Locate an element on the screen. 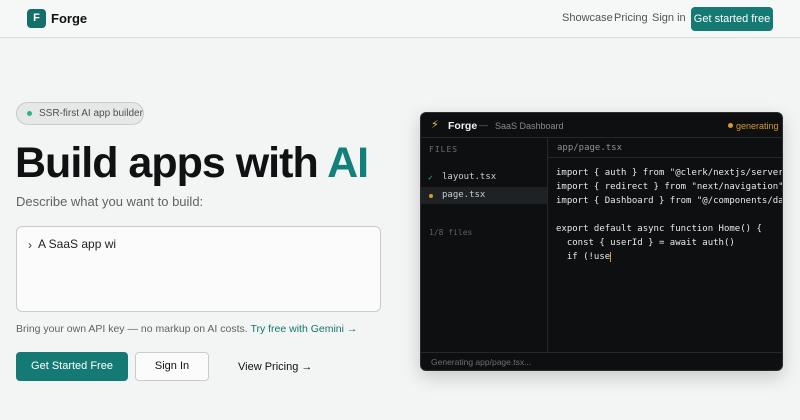  code-line: const { userId } = await auth() is located at coordinates (645, 243).